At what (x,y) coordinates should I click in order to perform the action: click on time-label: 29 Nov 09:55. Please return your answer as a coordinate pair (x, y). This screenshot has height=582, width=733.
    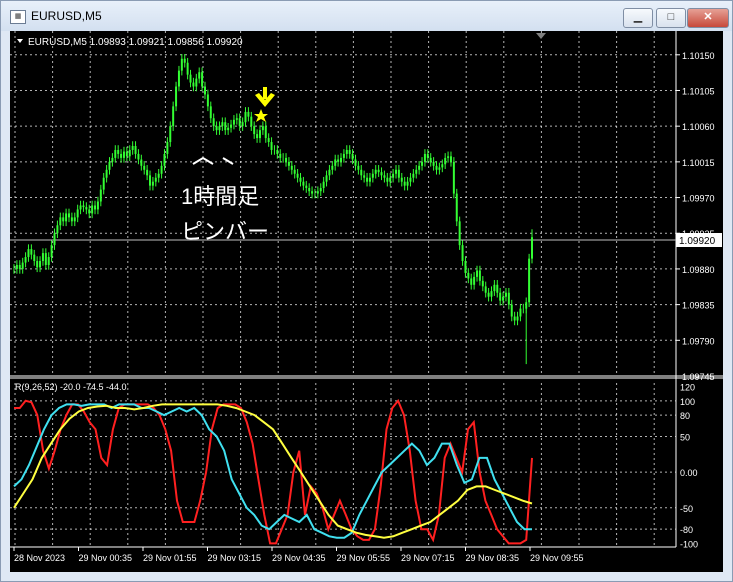
    Looking at the image, I should click on (557, 558).